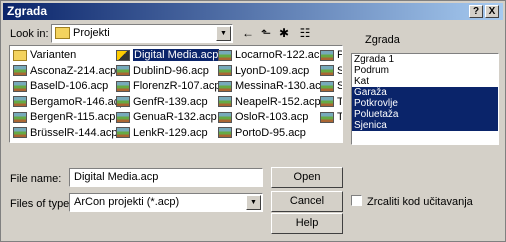 Image resolution: width=506 pixels, height=242 pixels. I want to click on back-icon: ←, so click(248, 33).